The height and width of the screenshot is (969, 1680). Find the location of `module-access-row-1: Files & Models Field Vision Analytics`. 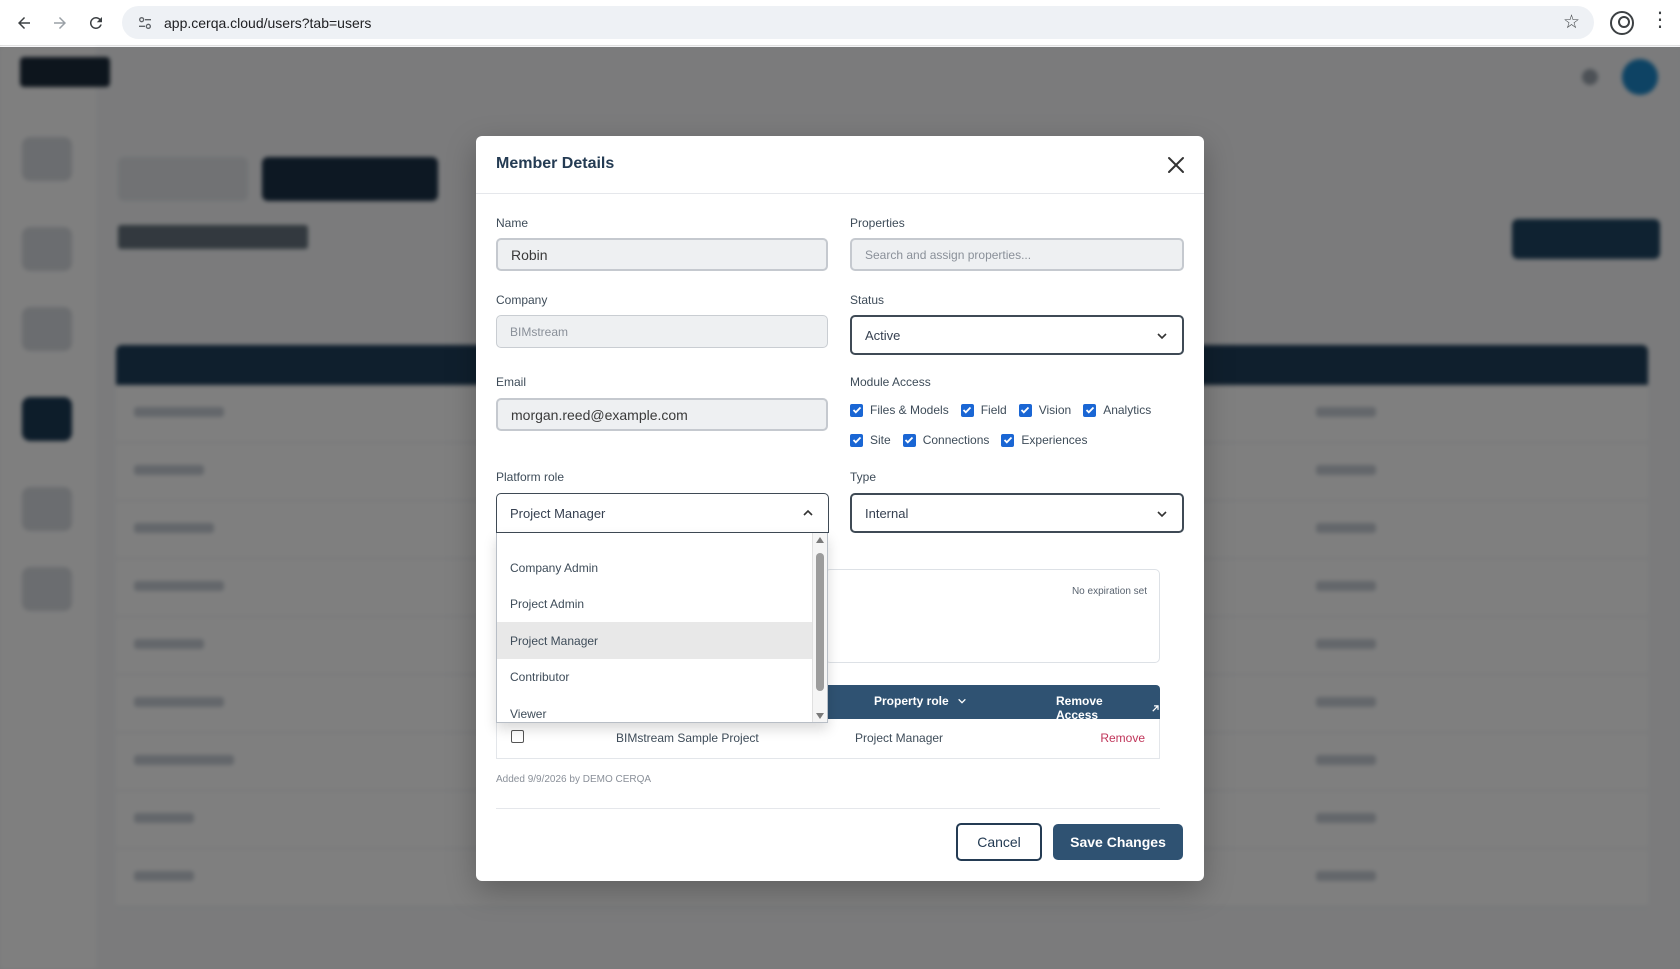

module-access-row-1: Files & Models Field Vision Analytics is located at coordinates (1006, 410).